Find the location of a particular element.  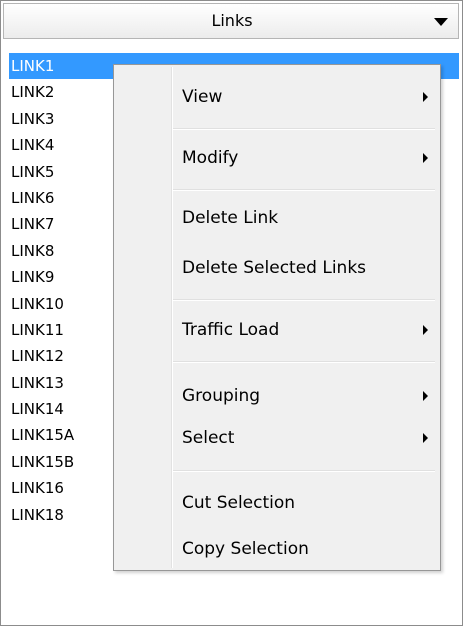

dropdown-arrow-icon is located at coordinates (441, 22).